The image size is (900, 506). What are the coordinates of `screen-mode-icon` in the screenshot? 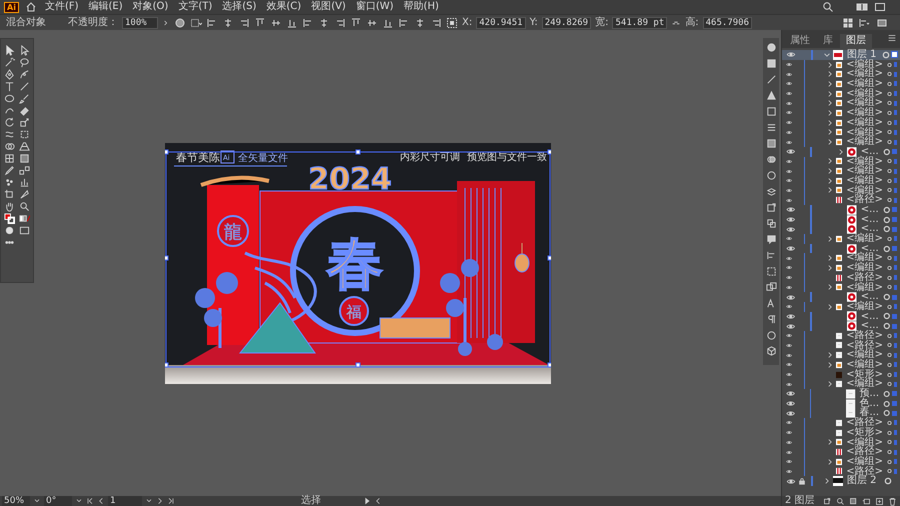 It's located at (880, 7).